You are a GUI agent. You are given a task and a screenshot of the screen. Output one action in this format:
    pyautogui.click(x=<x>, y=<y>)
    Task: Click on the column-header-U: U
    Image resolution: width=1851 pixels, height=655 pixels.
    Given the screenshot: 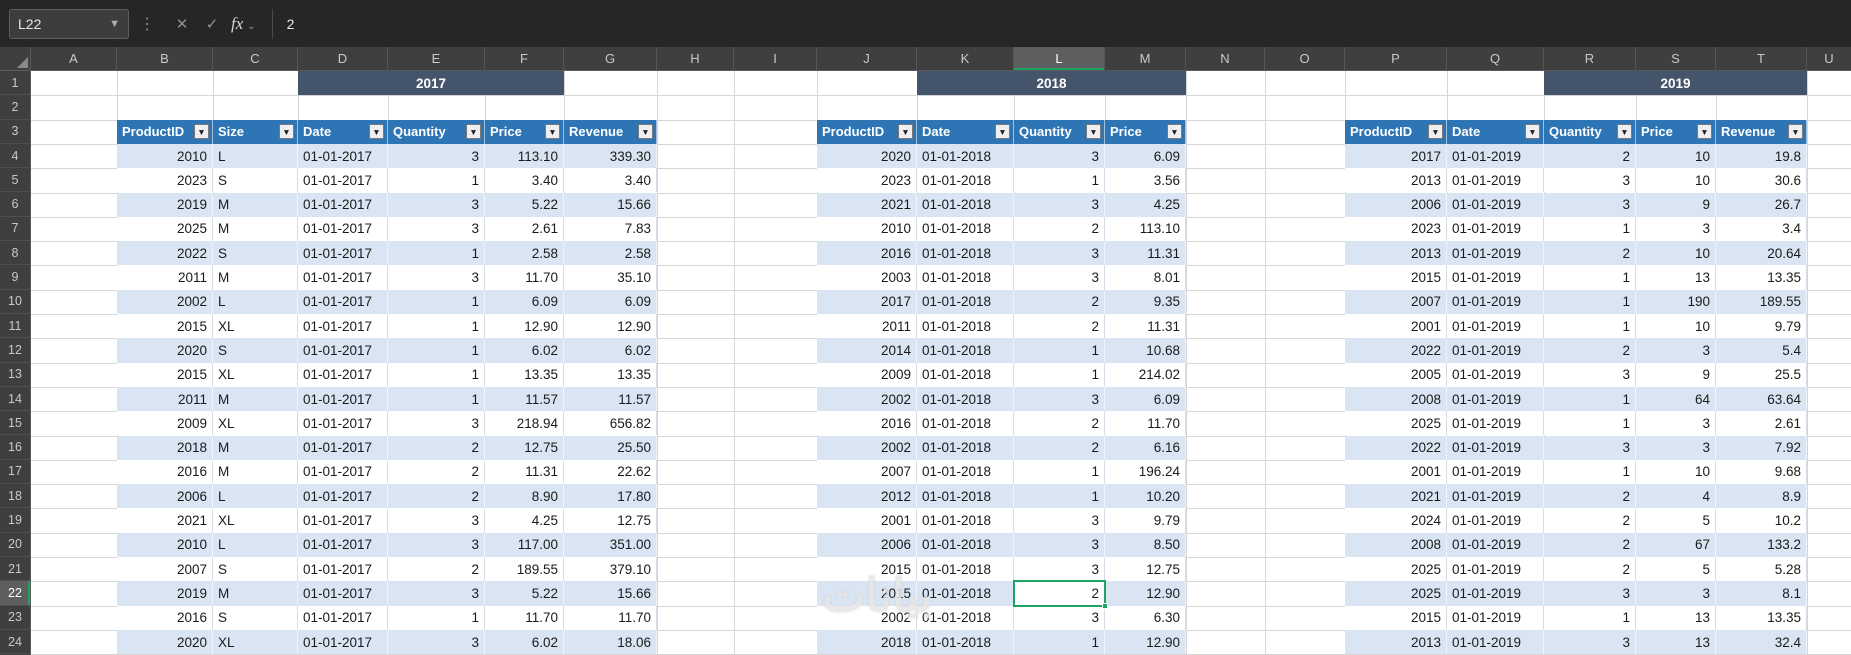 What is the action you would take?
    pyautogui.click(x=1829, y=59)
    